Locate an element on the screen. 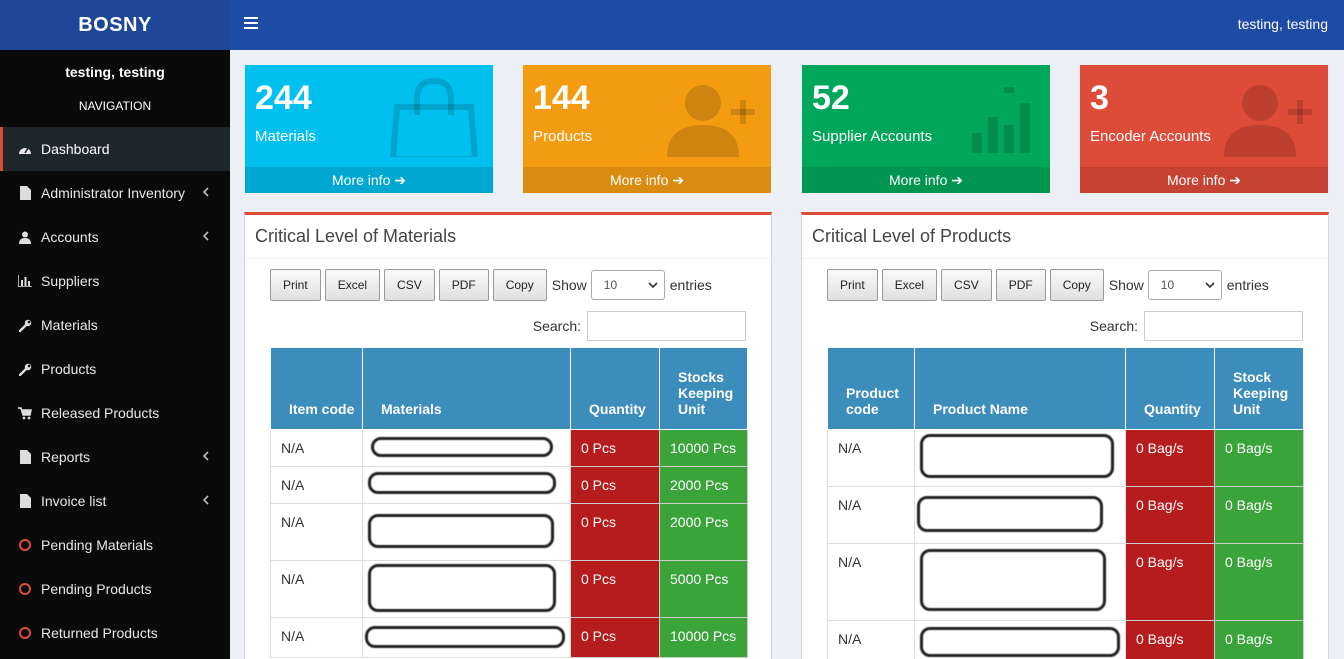 The height and width of the screenshot is (659, 1344). cart-icon is located at coordinates (25, 413).